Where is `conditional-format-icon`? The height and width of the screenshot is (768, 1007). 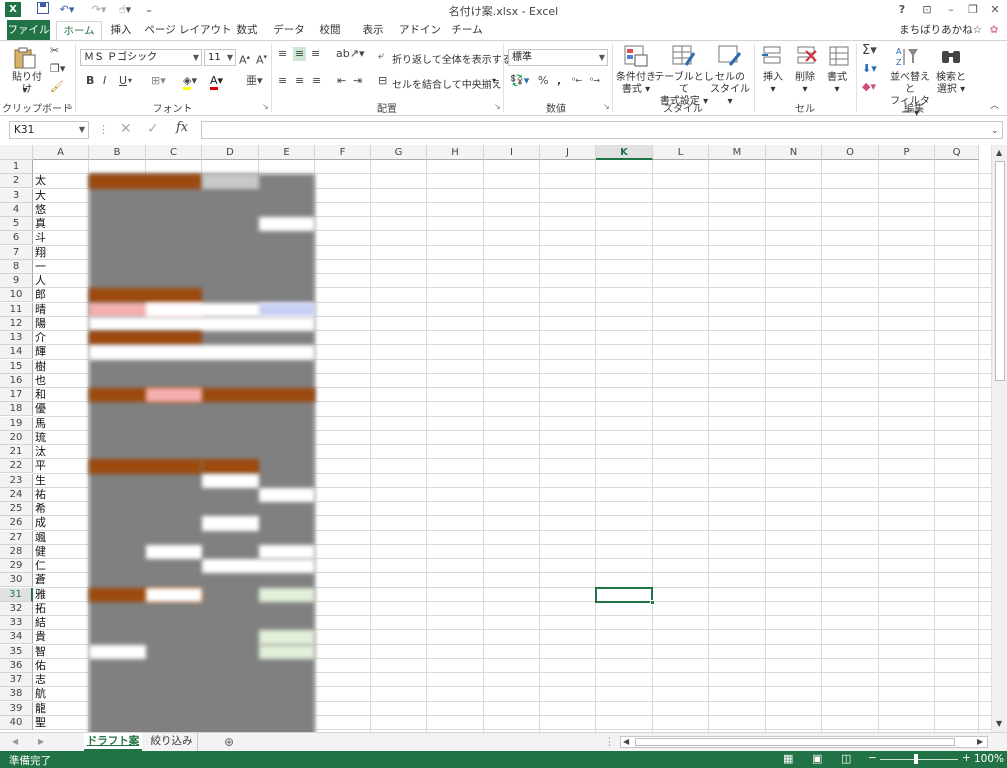 conditional-format-icon is located at coordinates (636, 56).